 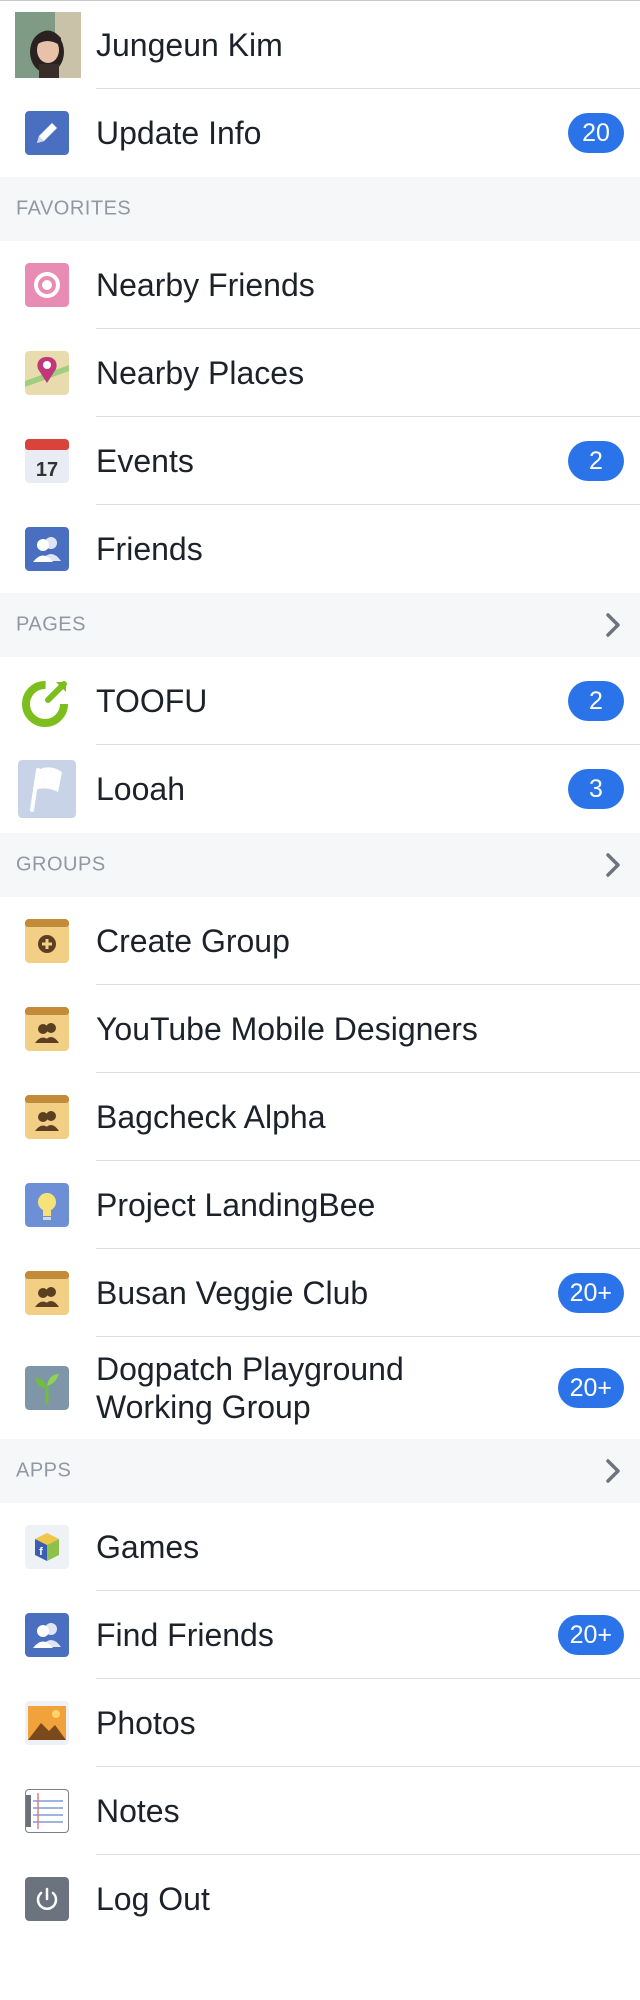 I want to click on group-item-youtube-mobile-designers: YouTube Mobile Designers, so click(x=320, y=1029).